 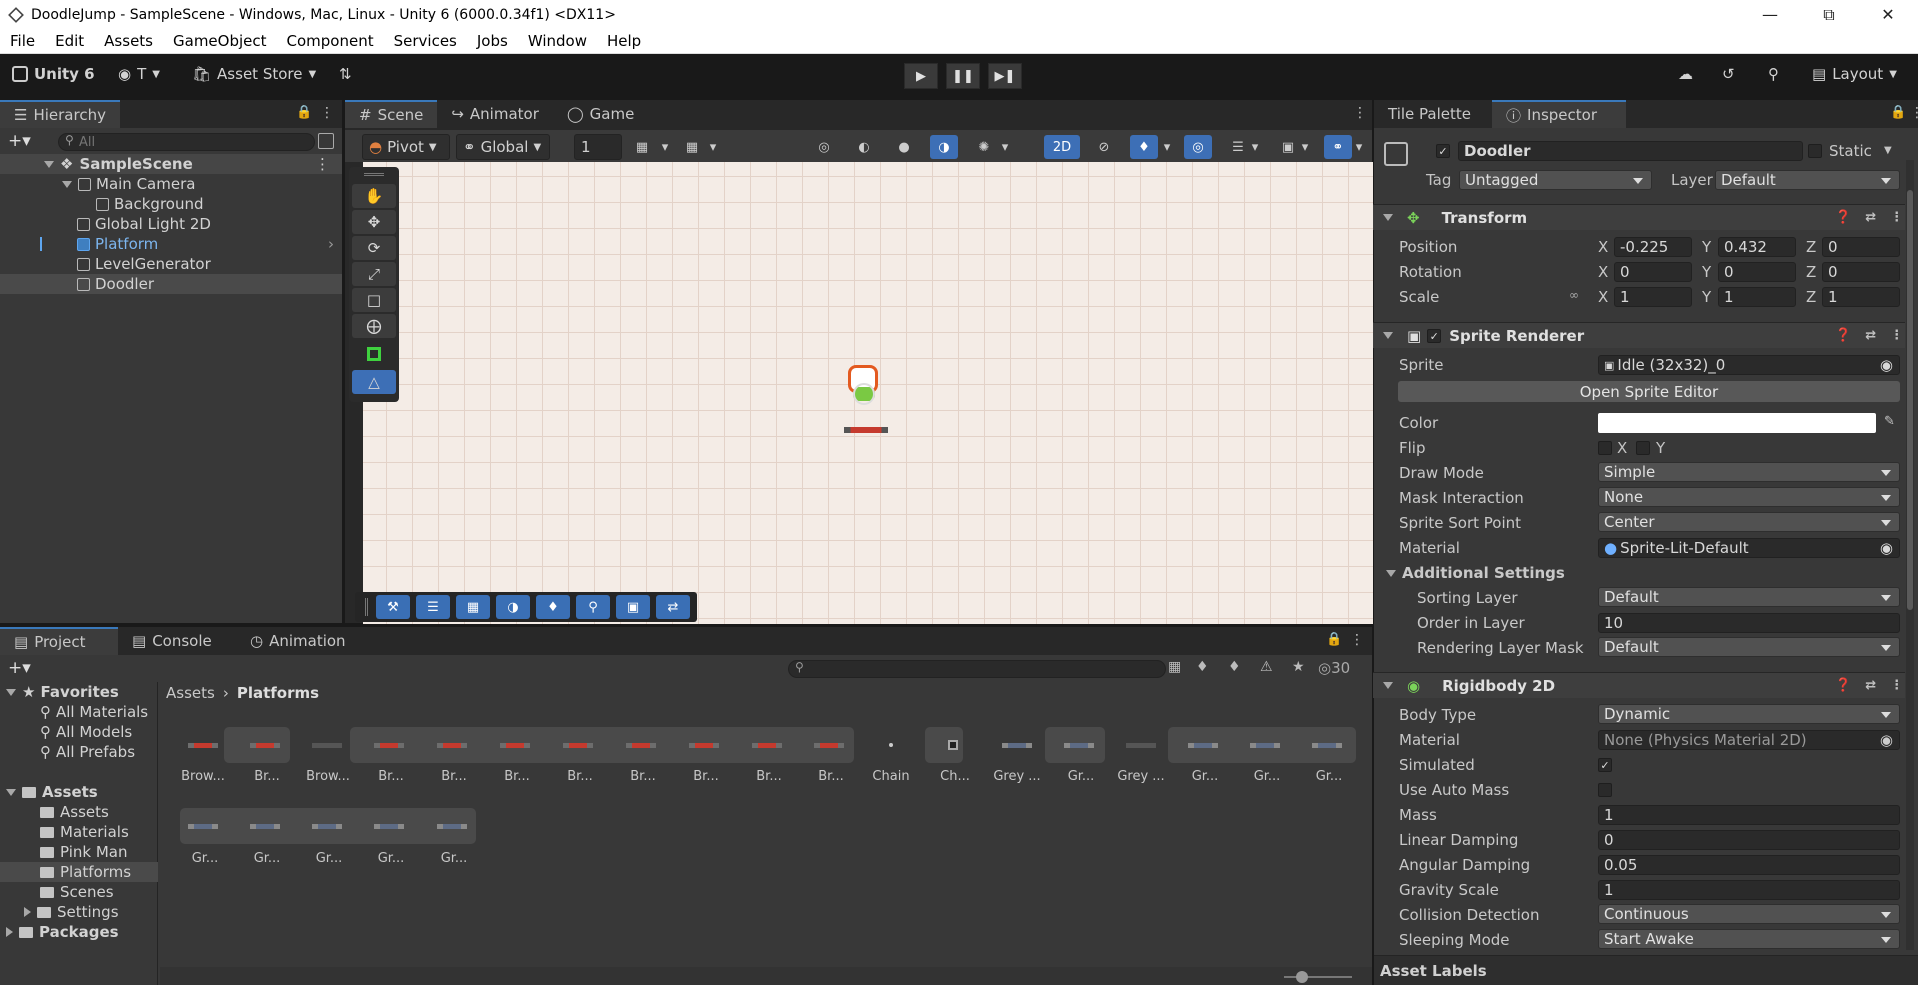 I want to click on sprite-field: ▣ Idle (32x32)_0 ◉, so click(x=1749, y=365).